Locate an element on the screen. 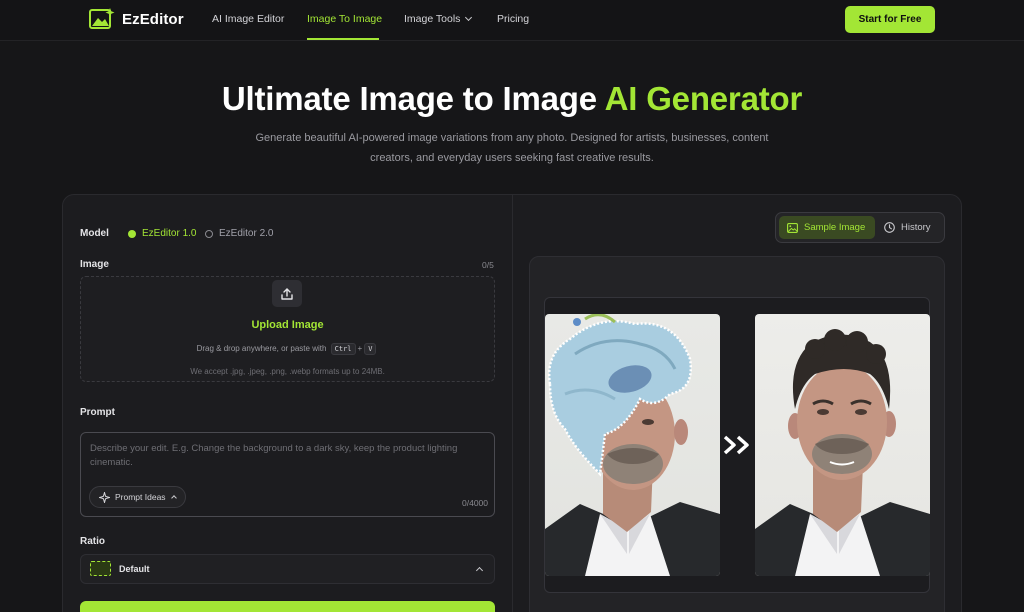 The image size is (1024, 612). sample-before-image is located at coordinates (632, 445).